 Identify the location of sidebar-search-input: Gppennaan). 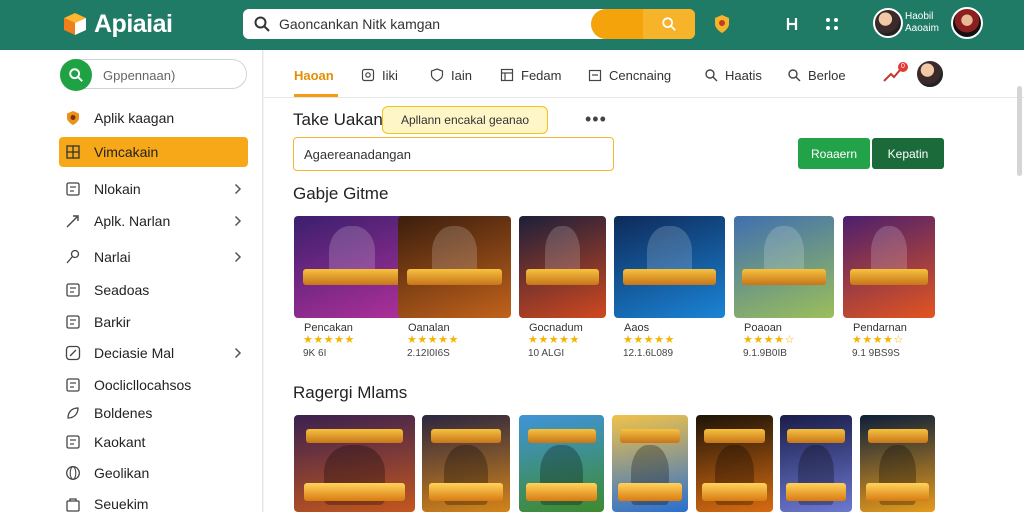
(153, 75).